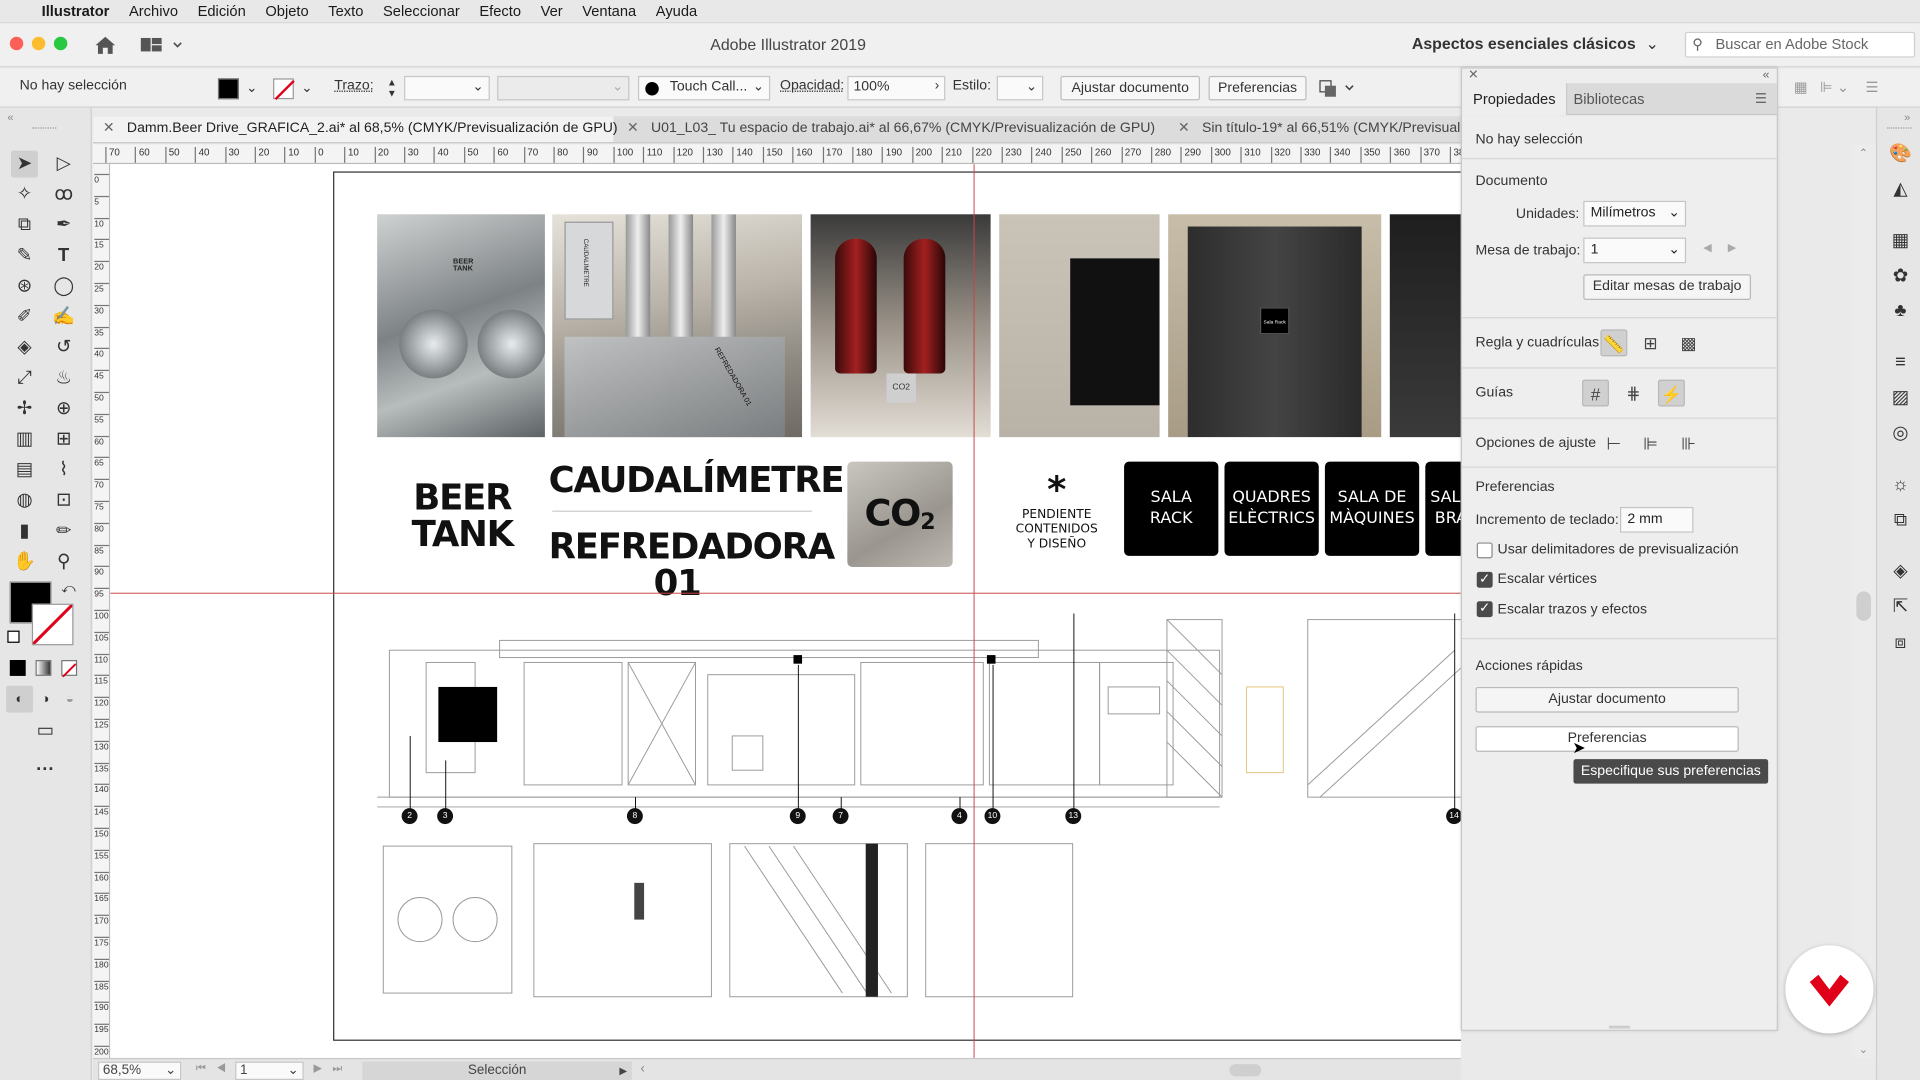 This screenshot has height=1080, width=1920. I want to click on shape-builder-tool-icon: ⊕, so click(63, 409).